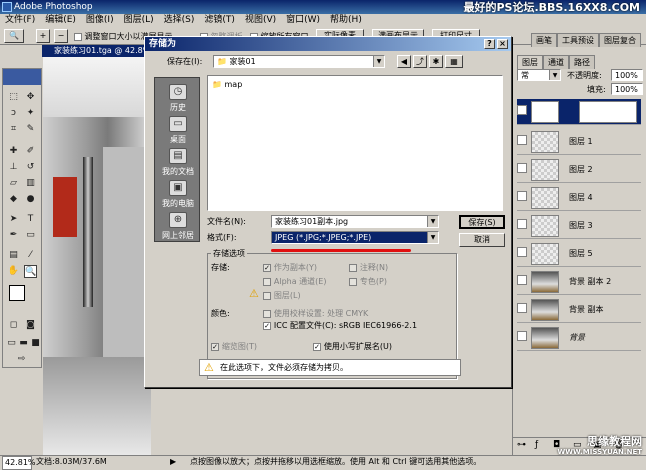 Image resolution: width=646 pixels, height=470 pixels. I want to click on lowercase-option: 使用小写扩展名(U), so click(352, 347).